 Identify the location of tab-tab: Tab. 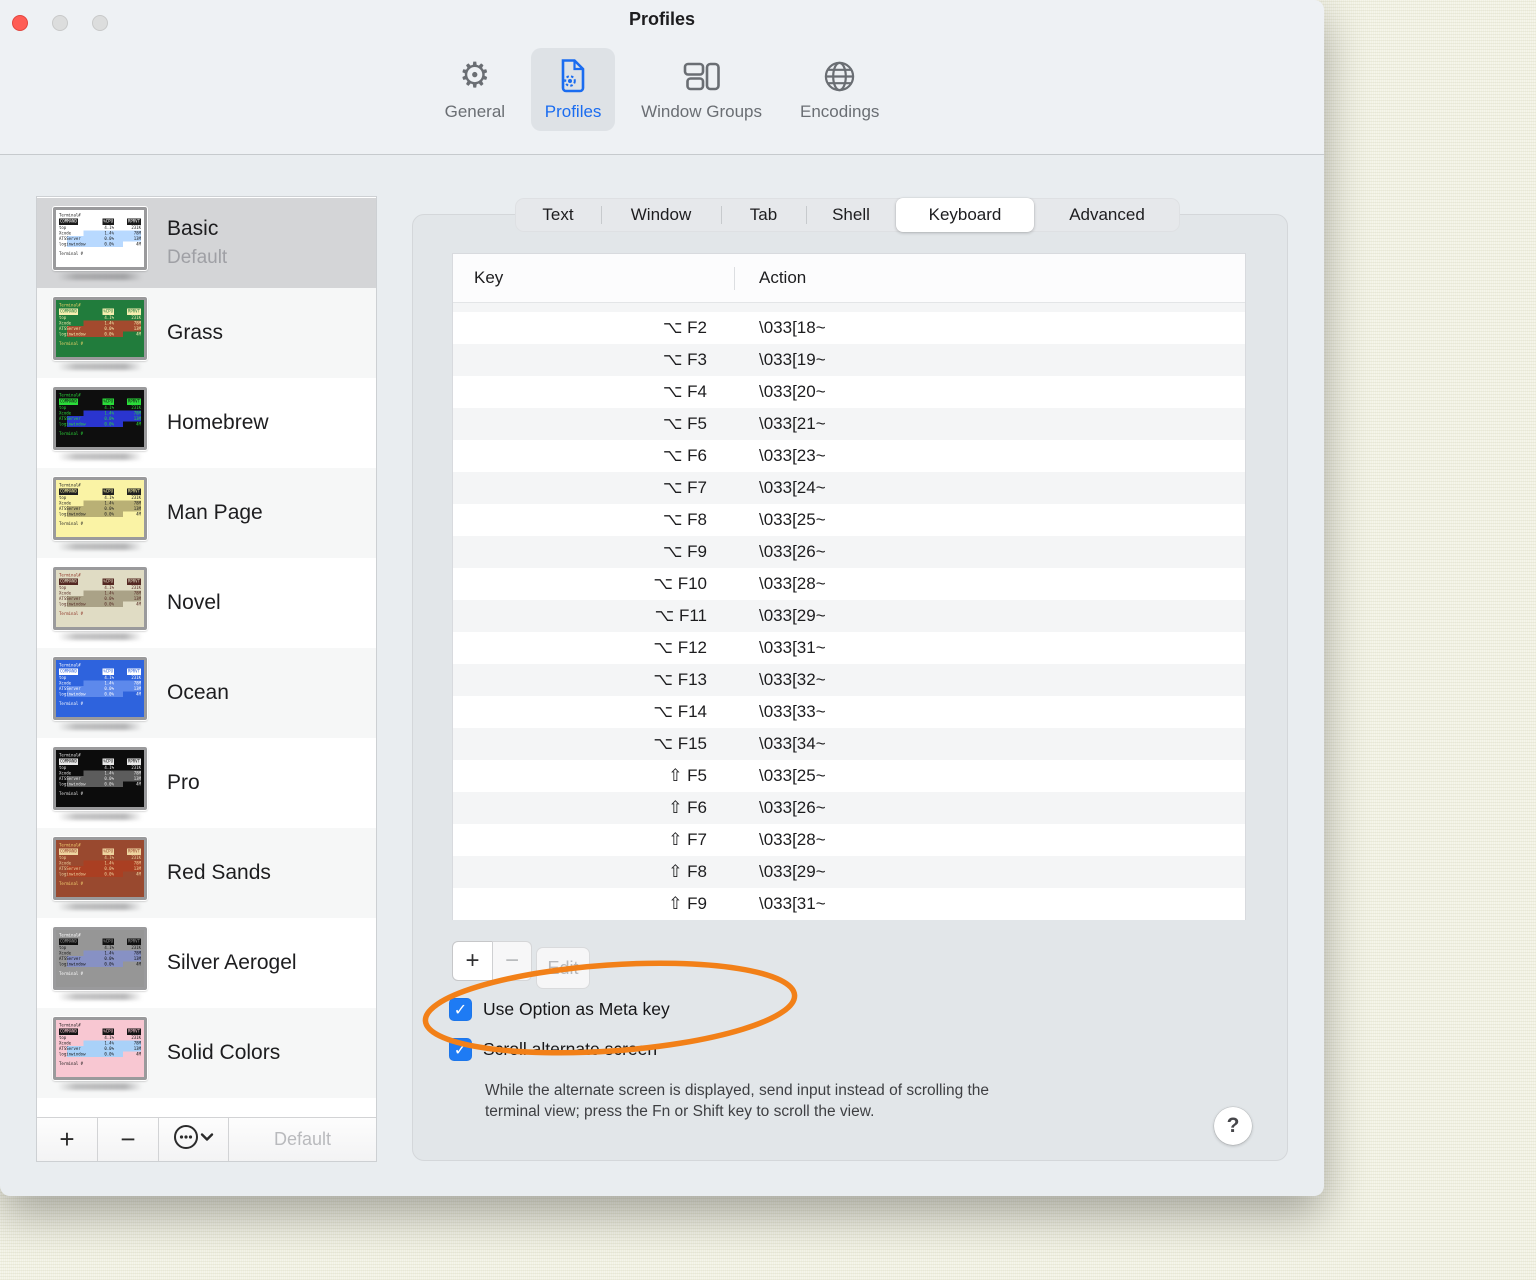
(763, 215).